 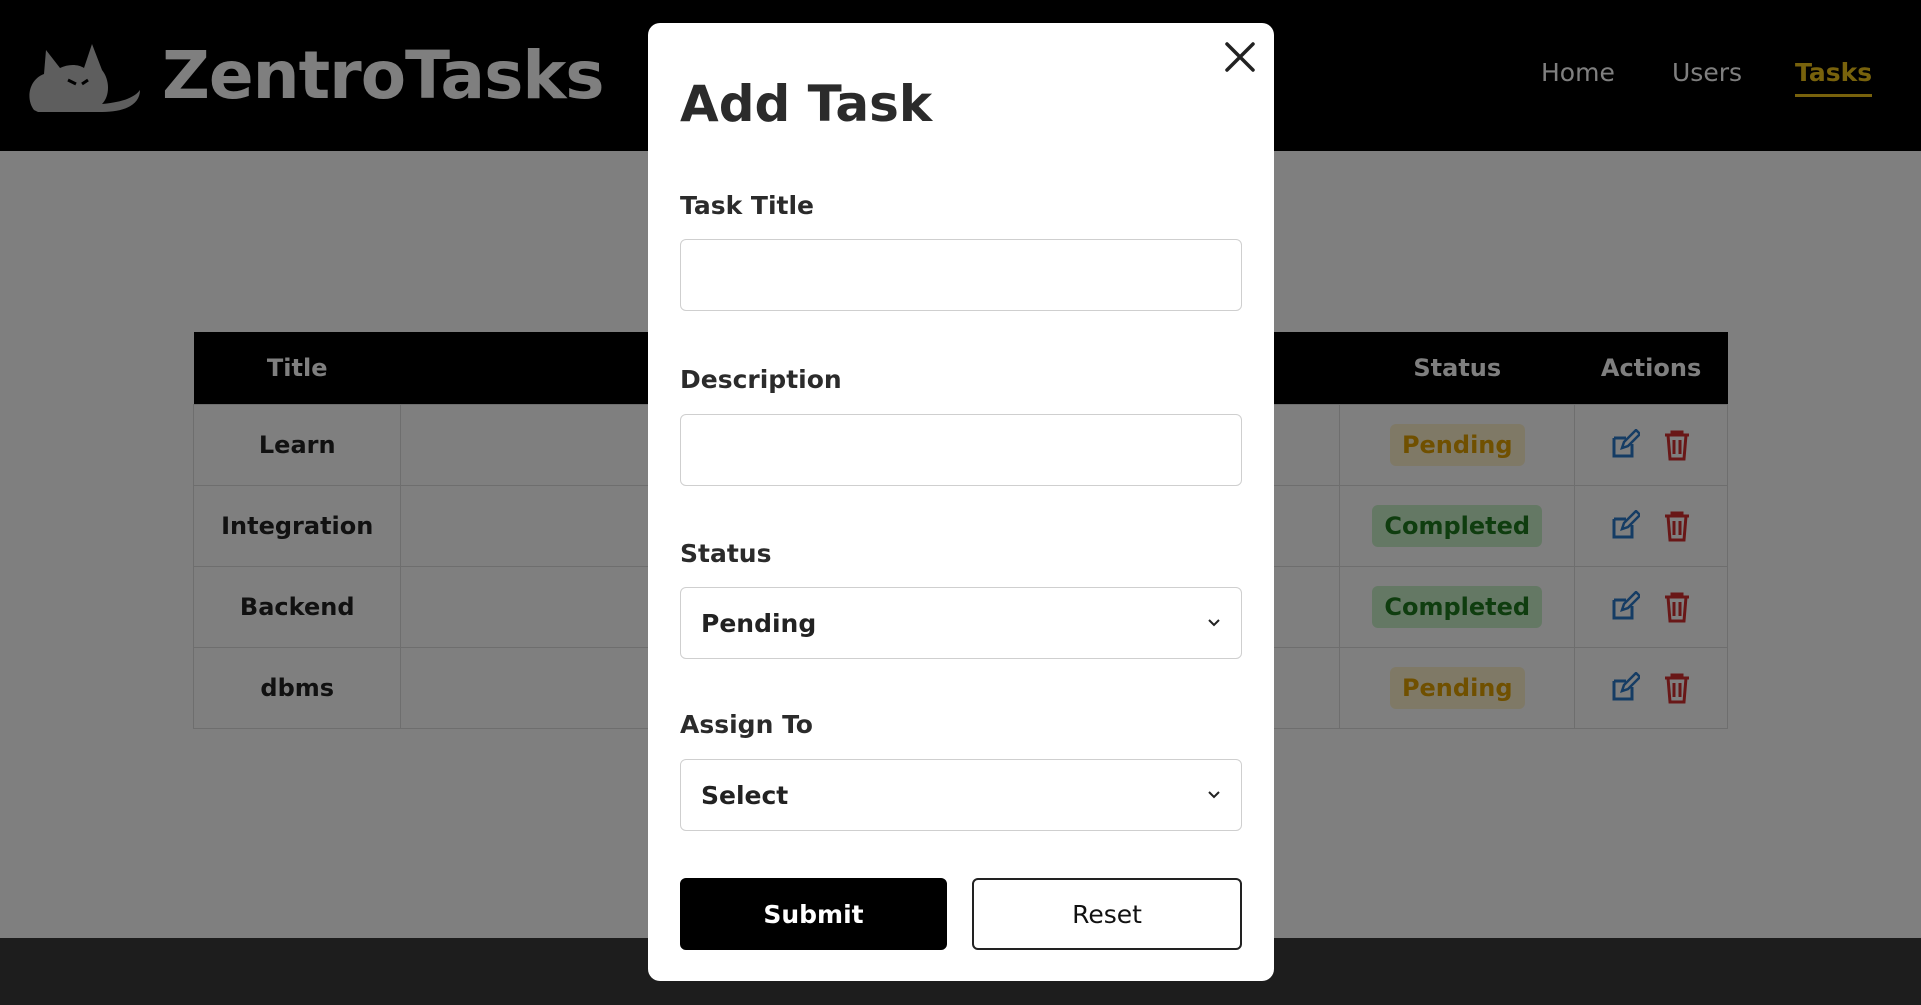 I want to click on assign-to-select-value: Select, so click(x=745, y=795).